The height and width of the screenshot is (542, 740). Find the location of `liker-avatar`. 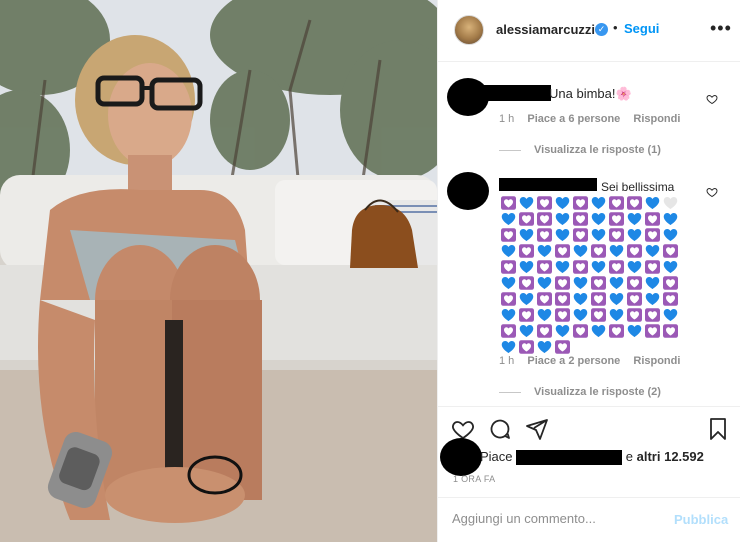

liker-avatar is located at coordinates (461, 457).